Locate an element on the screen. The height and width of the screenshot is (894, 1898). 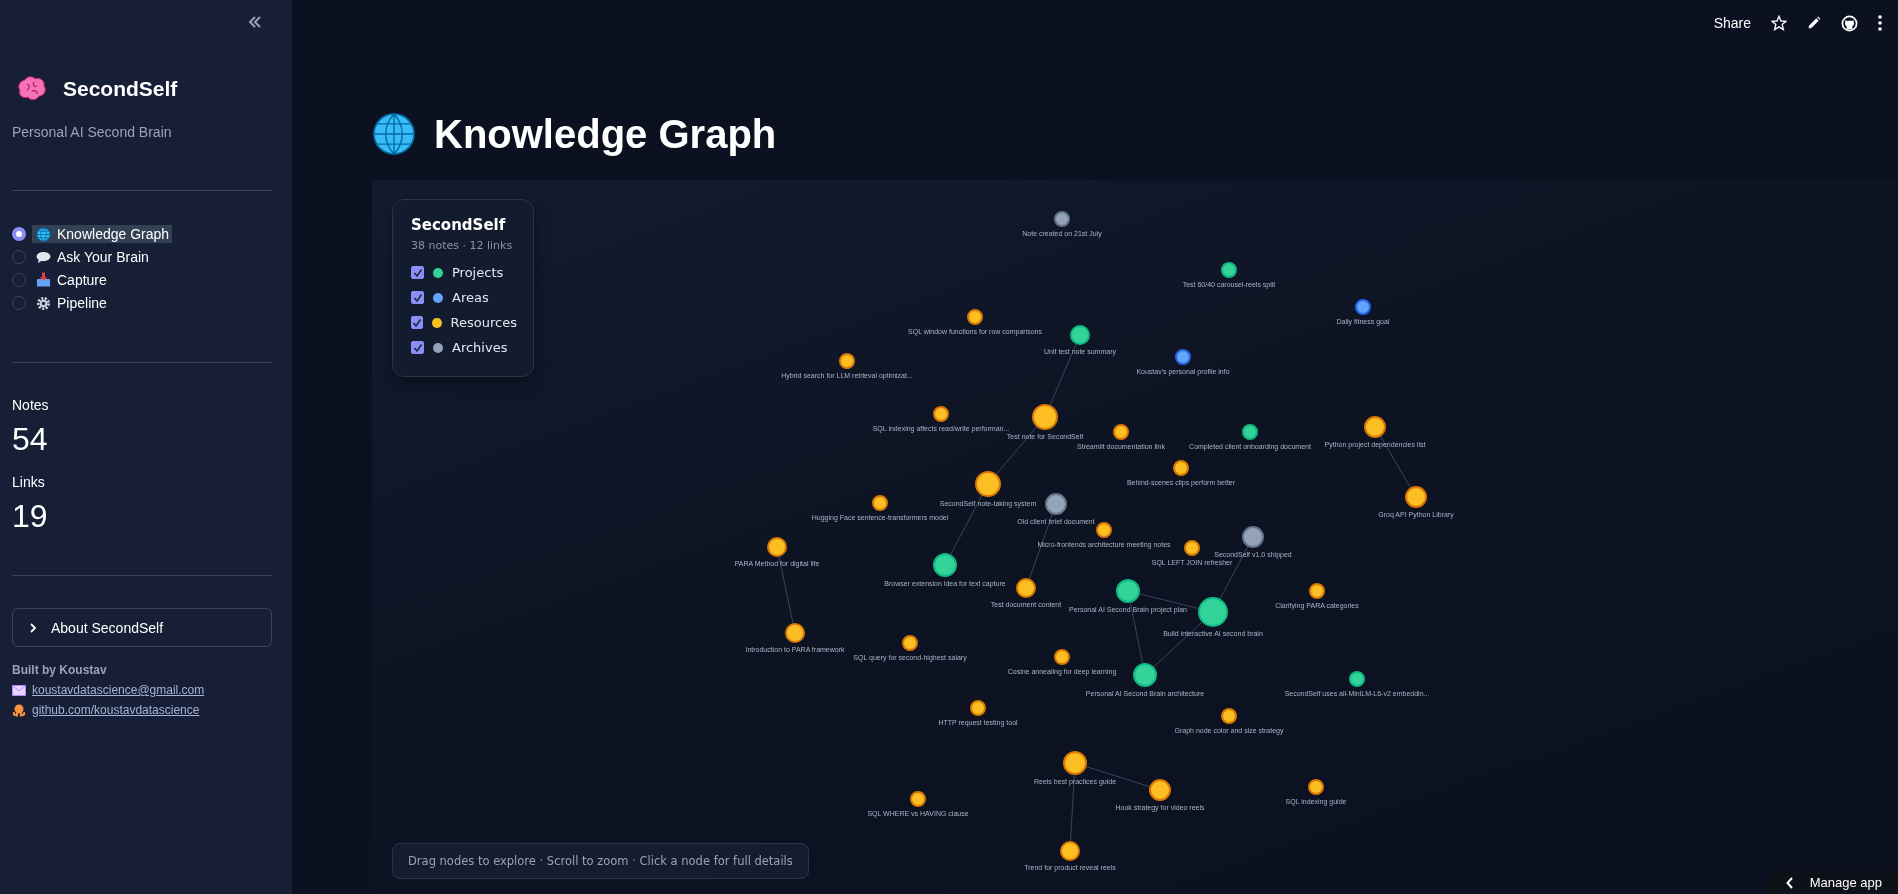
github-icon is located at coordinates (1849, 23).